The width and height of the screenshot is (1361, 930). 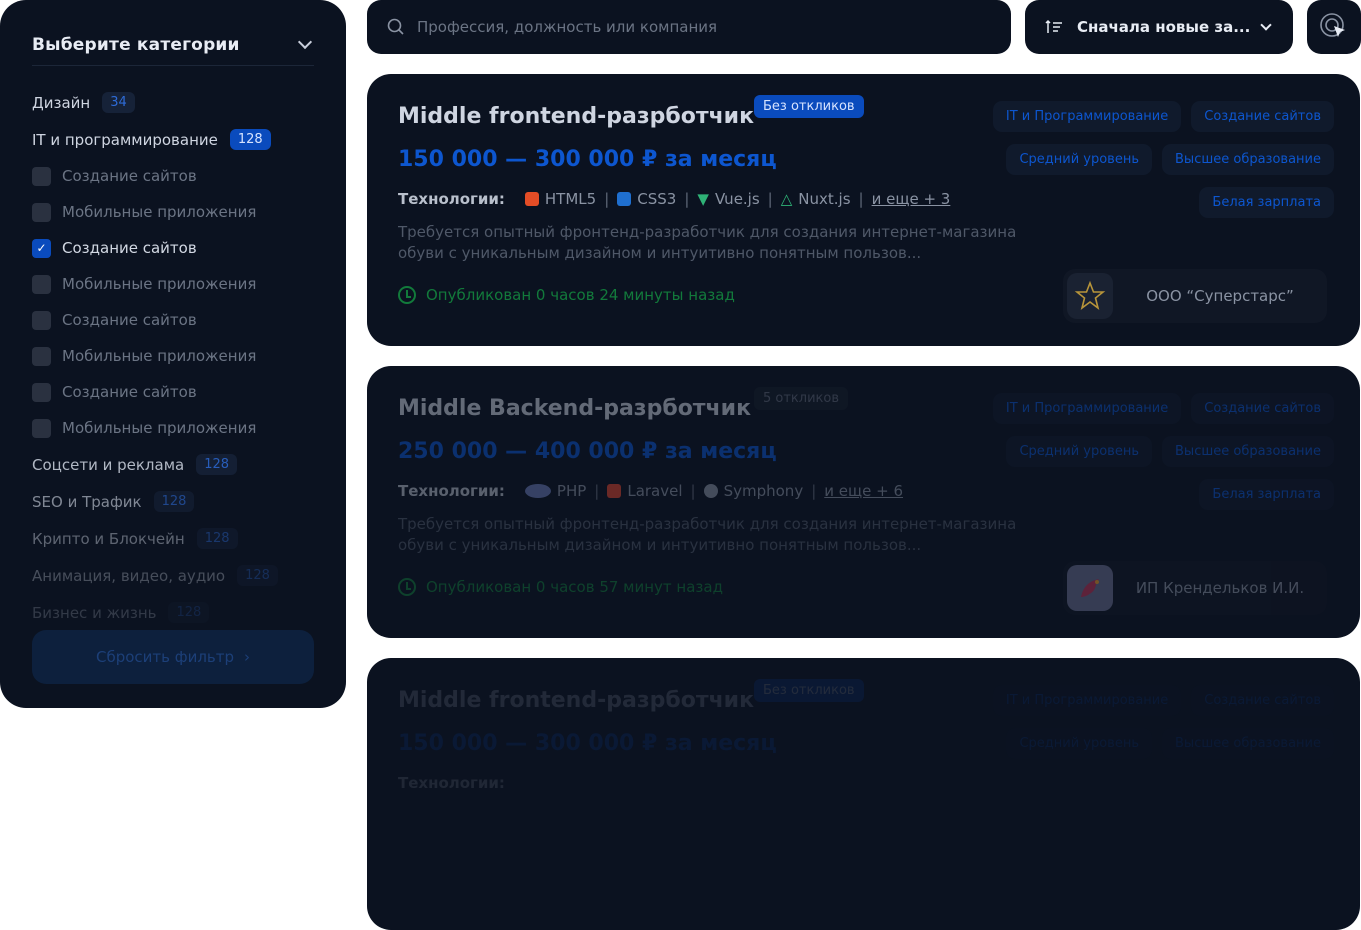 I want to click on php-icon, so click(x=537, y=491).